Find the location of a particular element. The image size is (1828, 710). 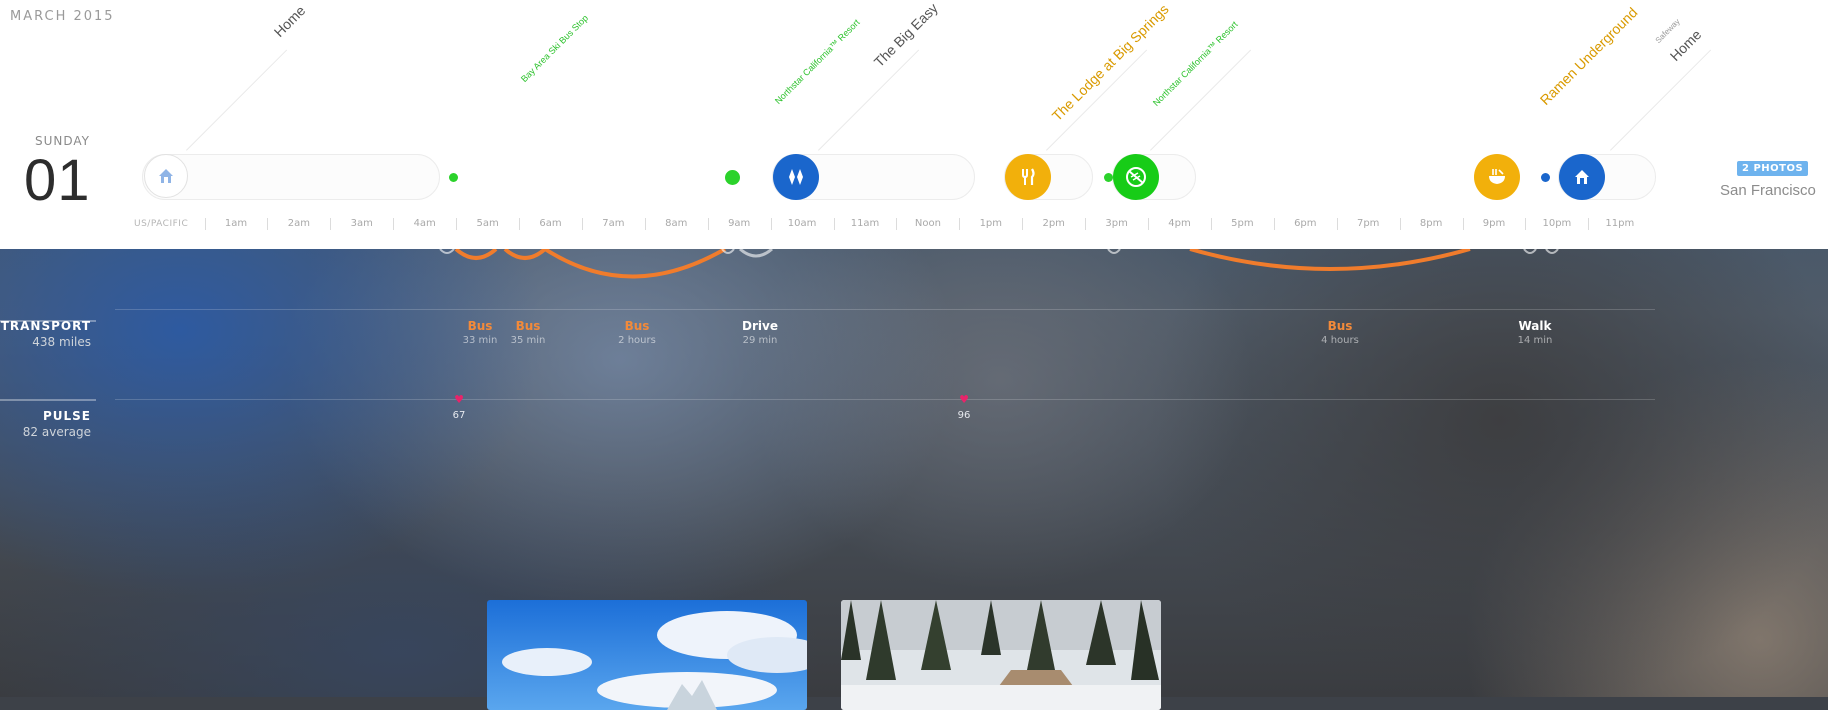

pulse-row-marker is located at coordinates (48, 400).